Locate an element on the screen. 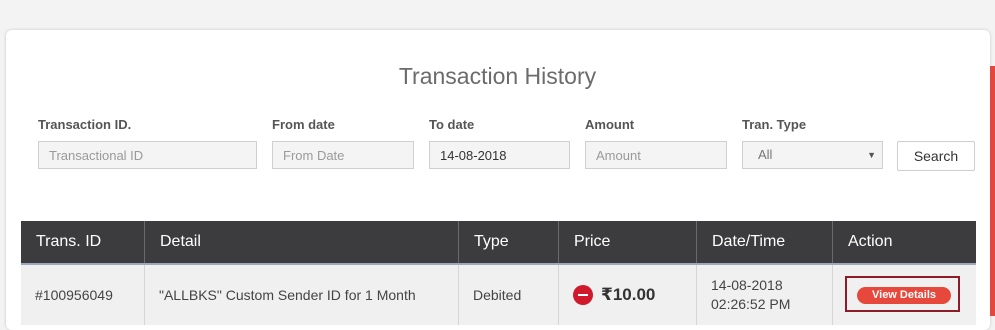  type-cell: Debited is located at coordinates (508, 295).